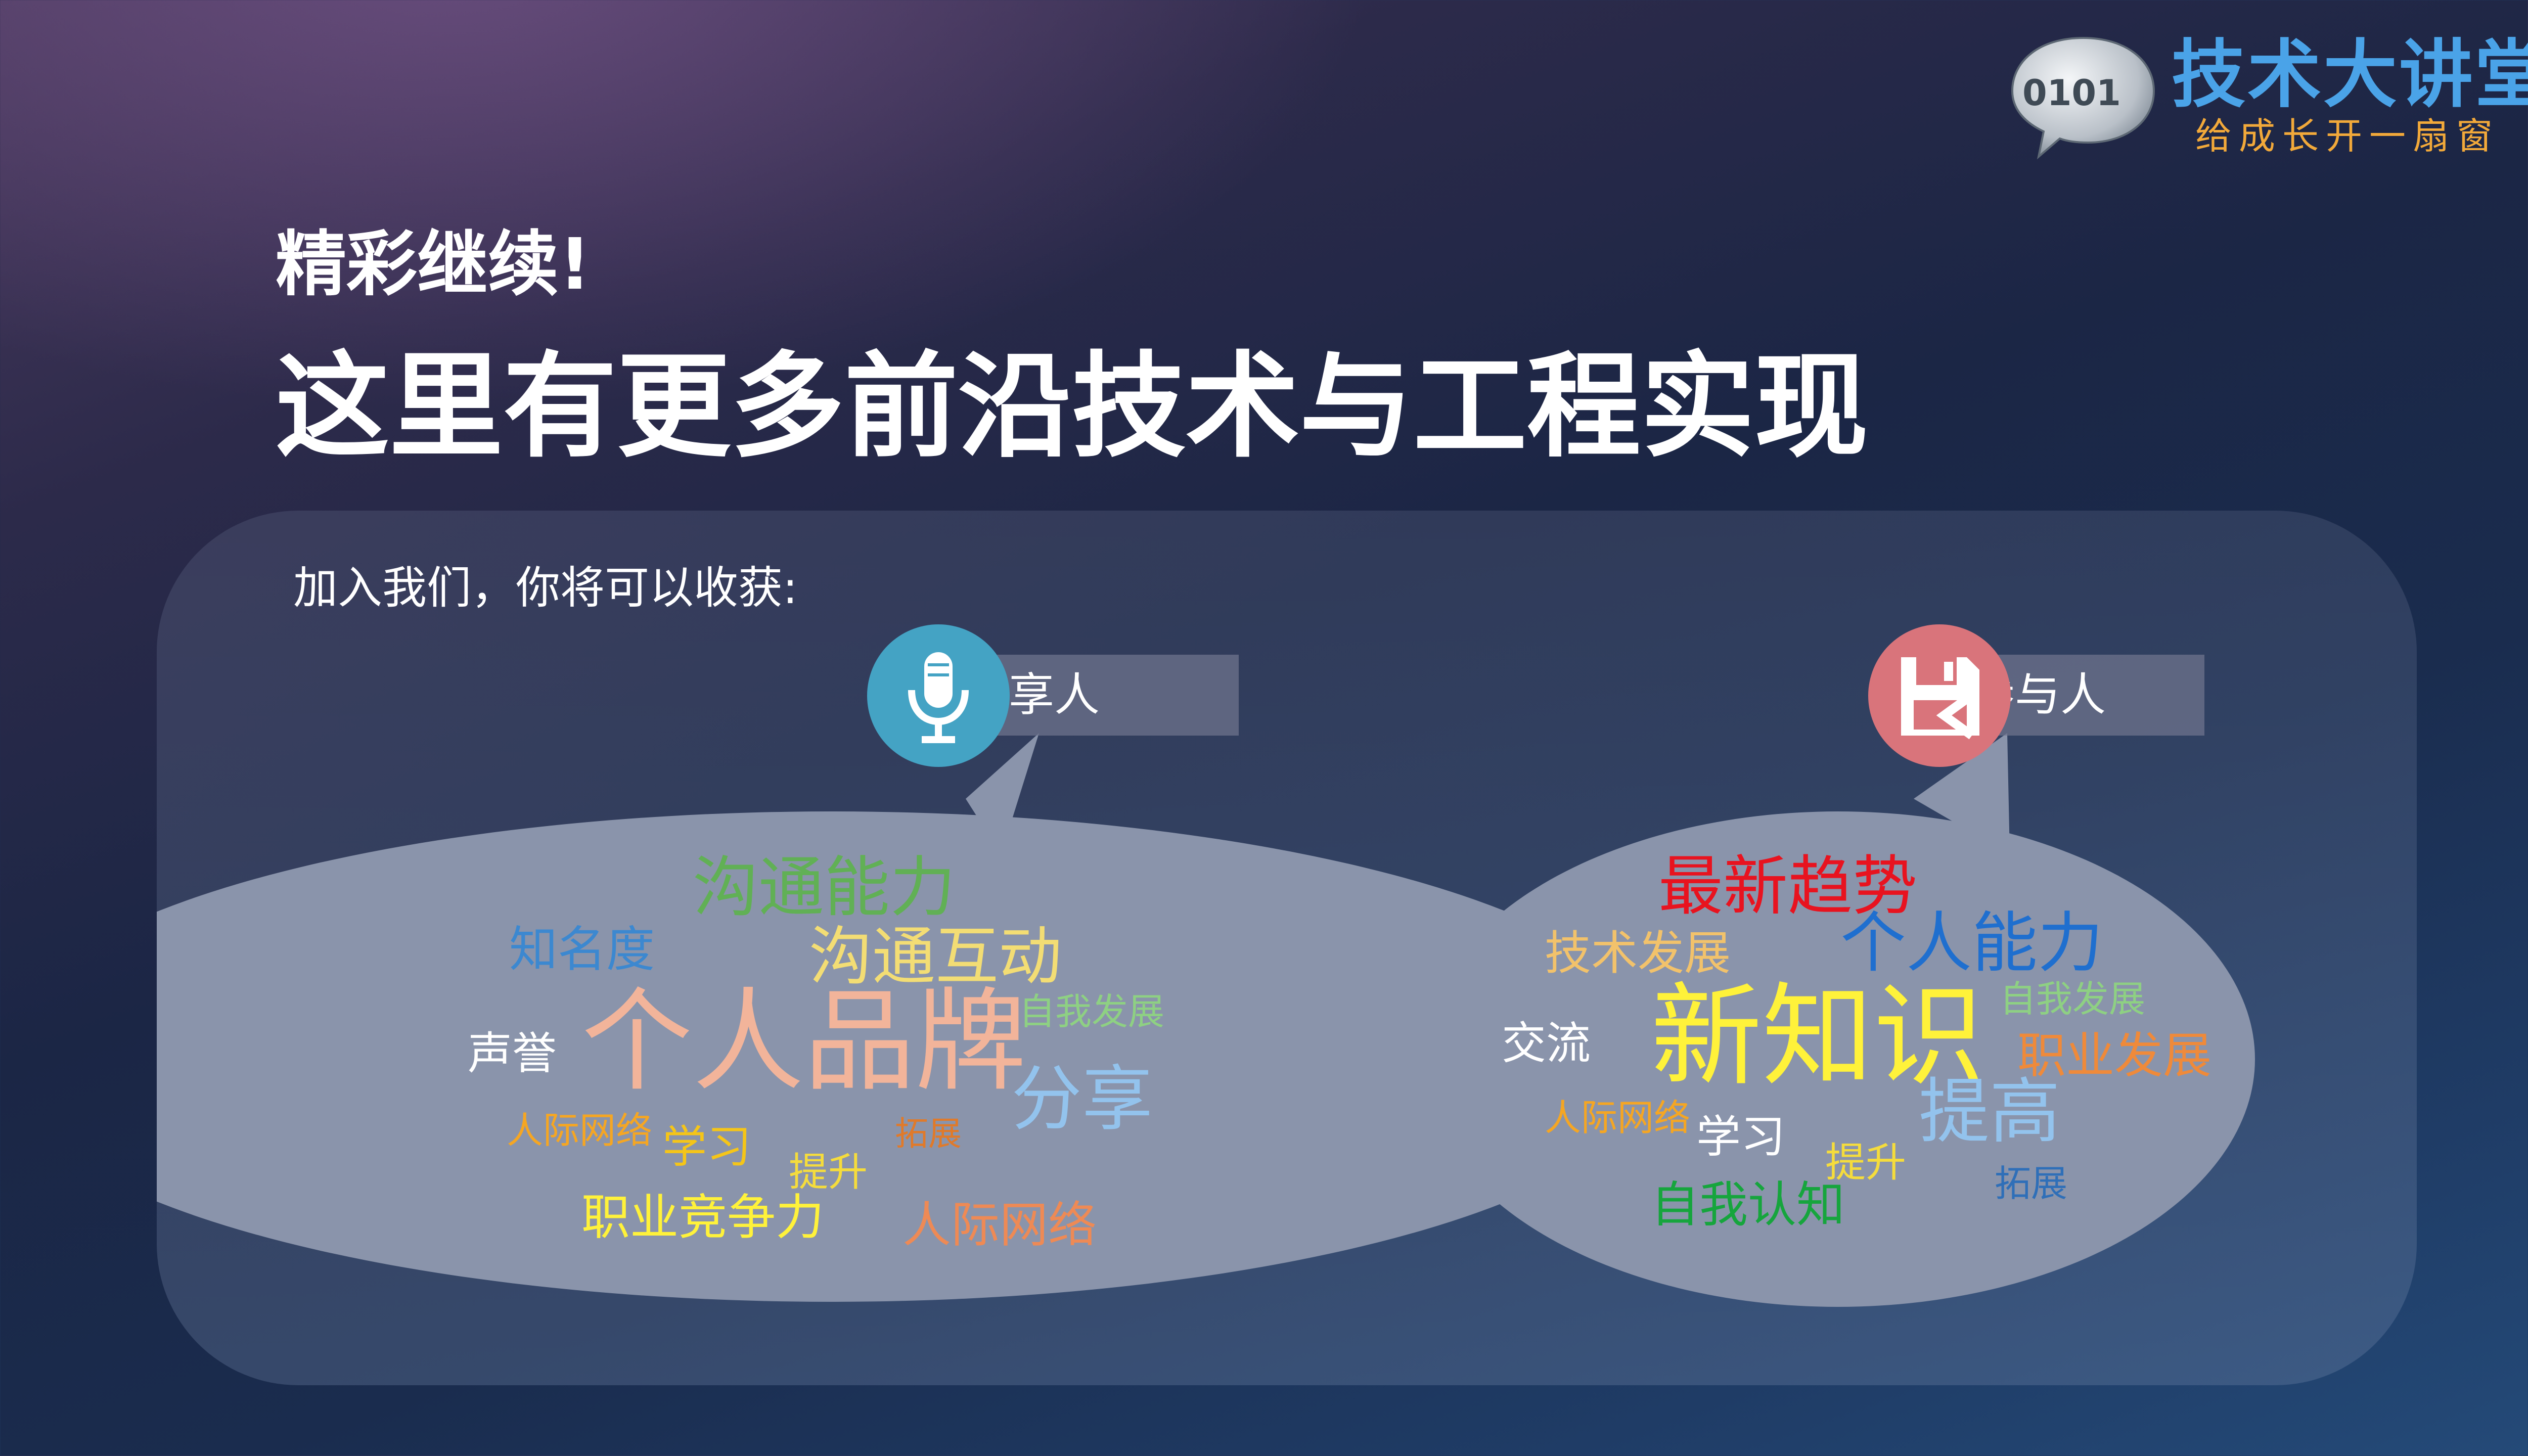 The height and width of the screenshot is (1456, 2528). What do you see at coordinates (1072, 407) in the screenshot?
I see `page-title: 这里有更多前沿技术与工程实现` at bounding box center [1072, 407].